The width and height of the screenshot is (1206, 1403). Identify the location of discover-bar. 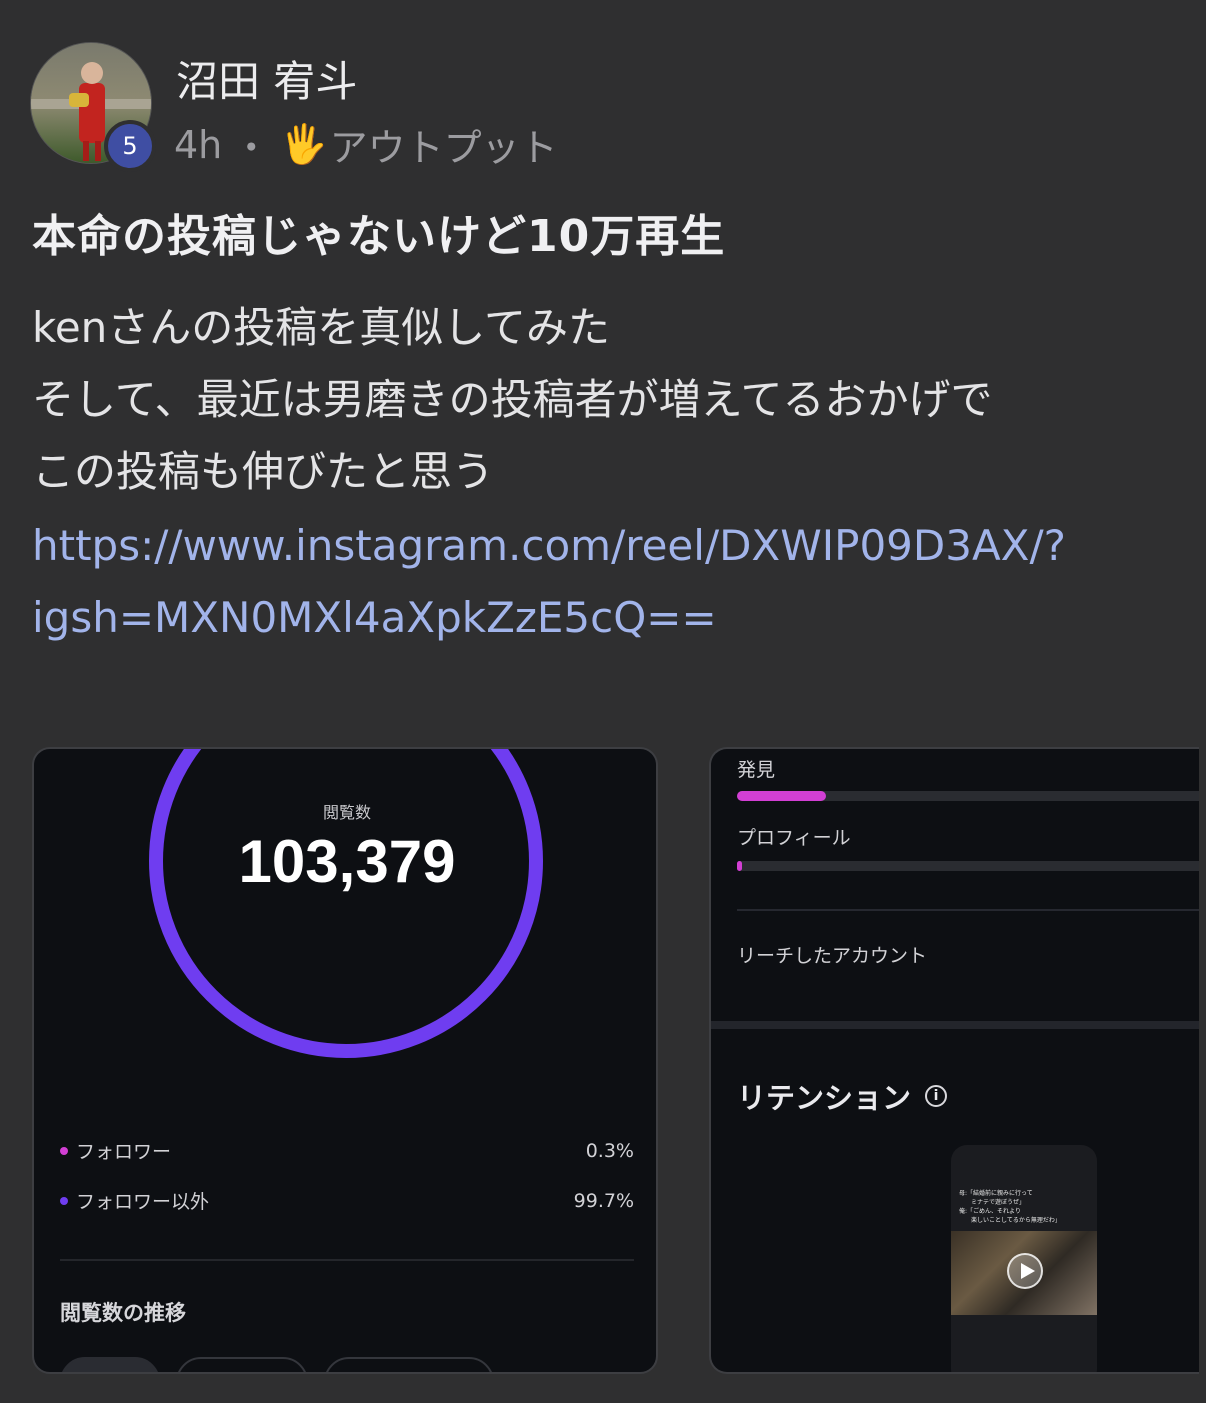
(968, 796).